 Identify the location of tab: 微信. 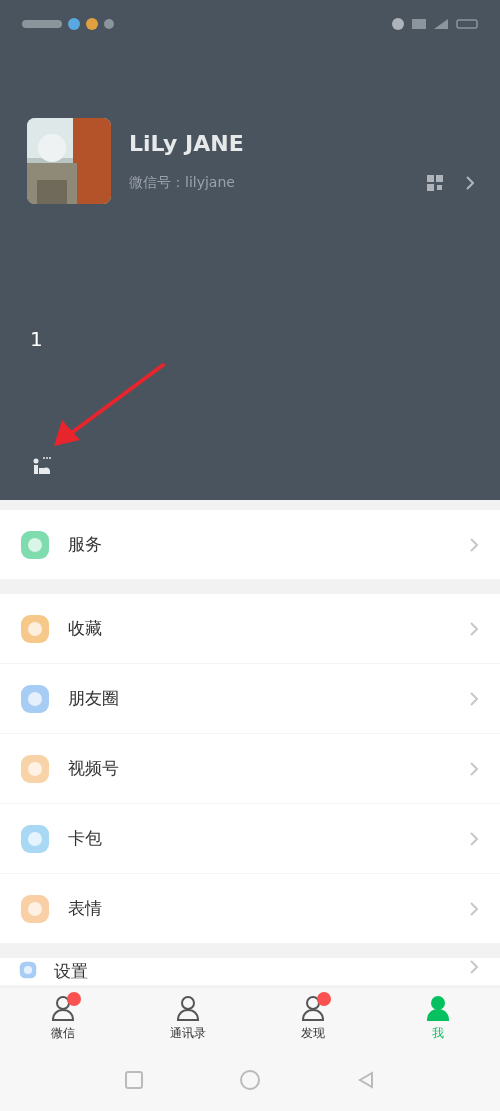
(62, 1018).